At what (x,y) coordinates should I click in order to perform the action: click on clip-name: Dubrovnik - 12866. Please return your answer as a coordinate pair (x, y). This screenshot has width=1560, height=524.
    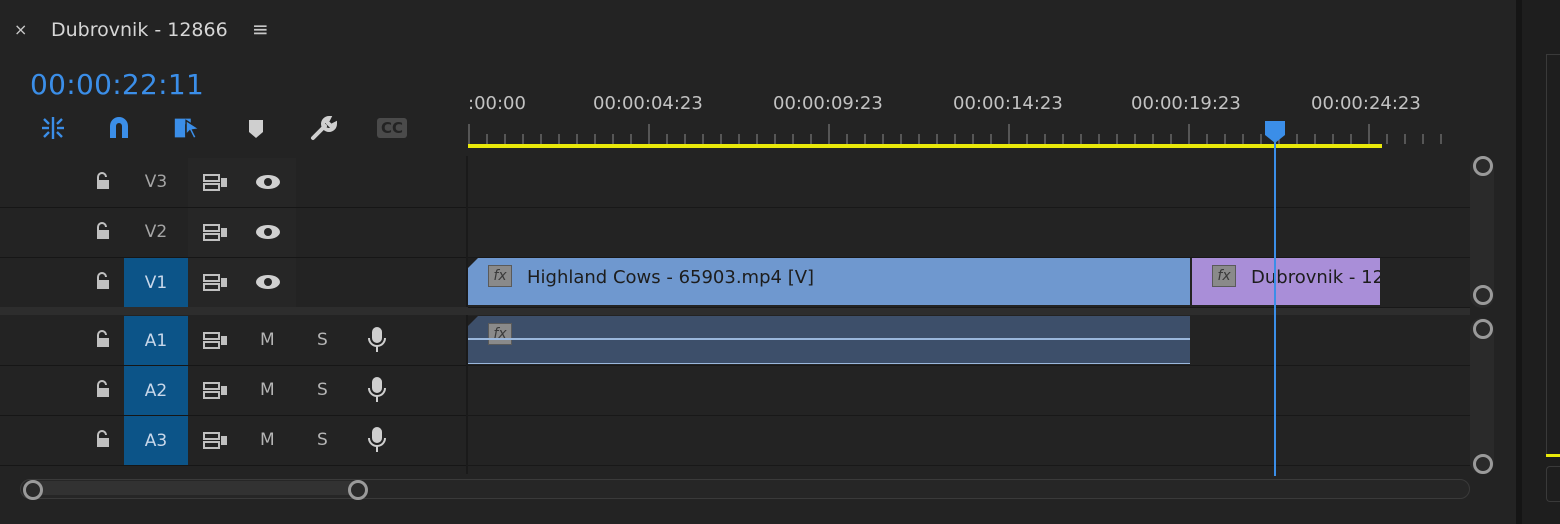
    Looking at the image, I should click on (1315, 277).